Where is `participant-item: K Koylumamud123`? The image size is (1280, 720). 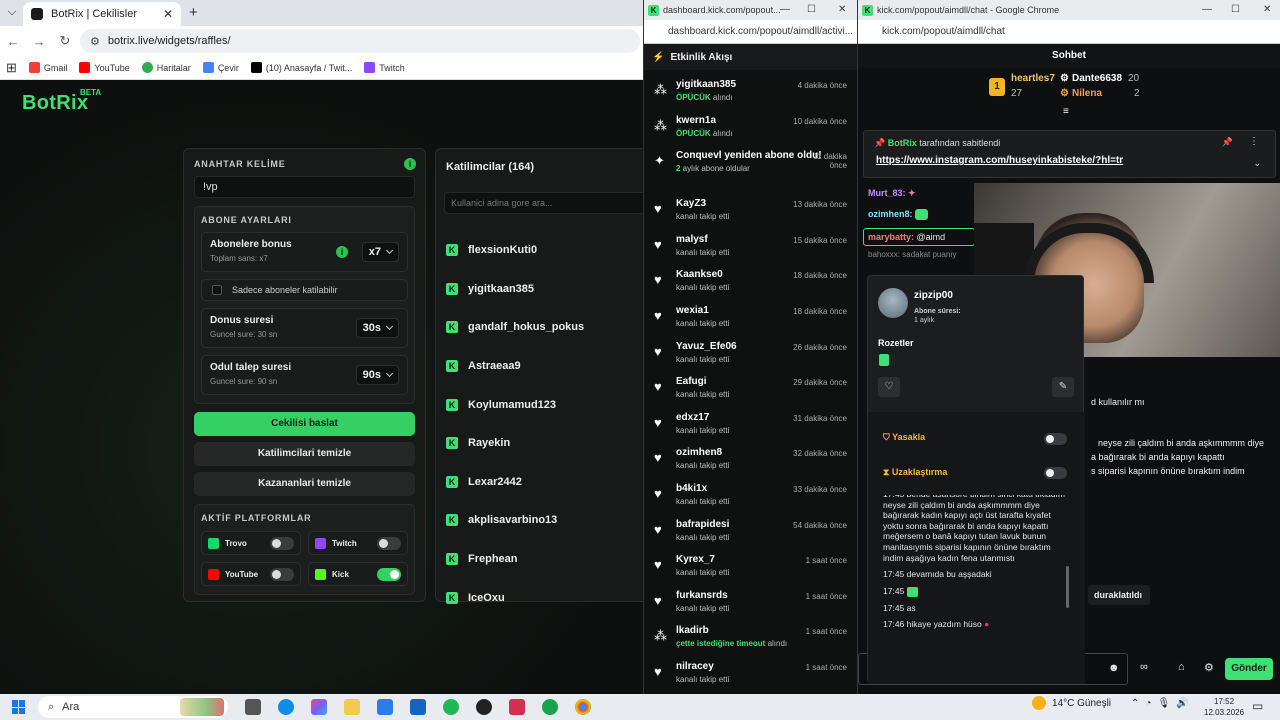 participant-item: K Koylumamud123 is located at coordinates (515, 404).